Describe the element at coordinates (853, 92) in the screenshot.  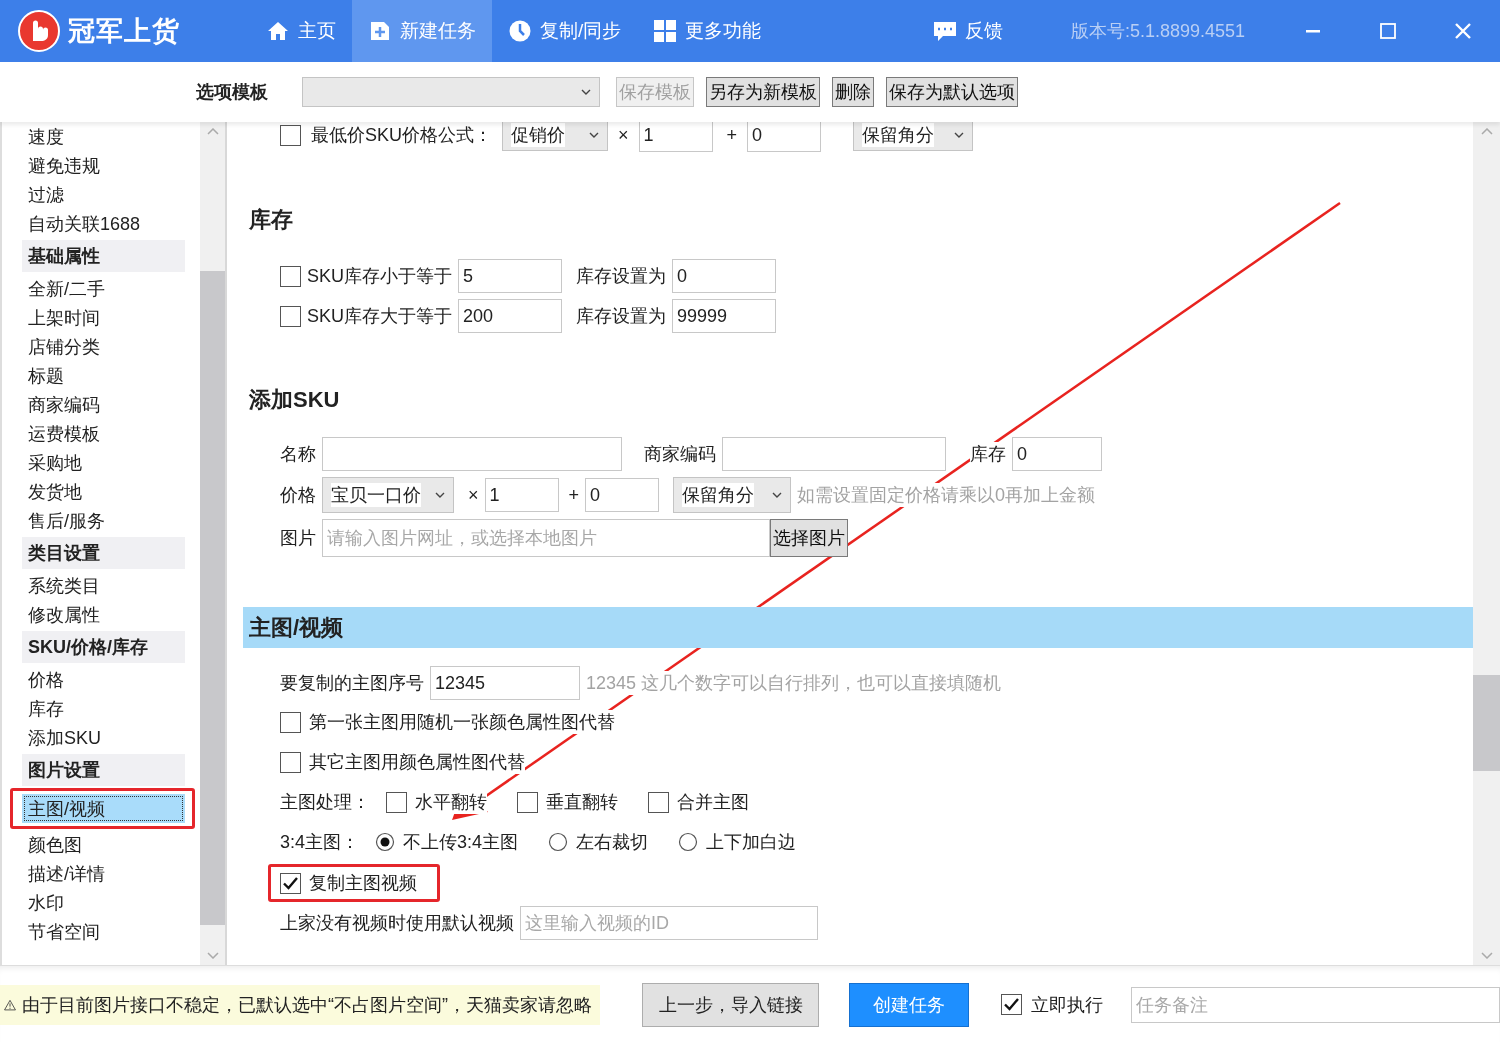
I see `toolbar-button: 删除` at that location.